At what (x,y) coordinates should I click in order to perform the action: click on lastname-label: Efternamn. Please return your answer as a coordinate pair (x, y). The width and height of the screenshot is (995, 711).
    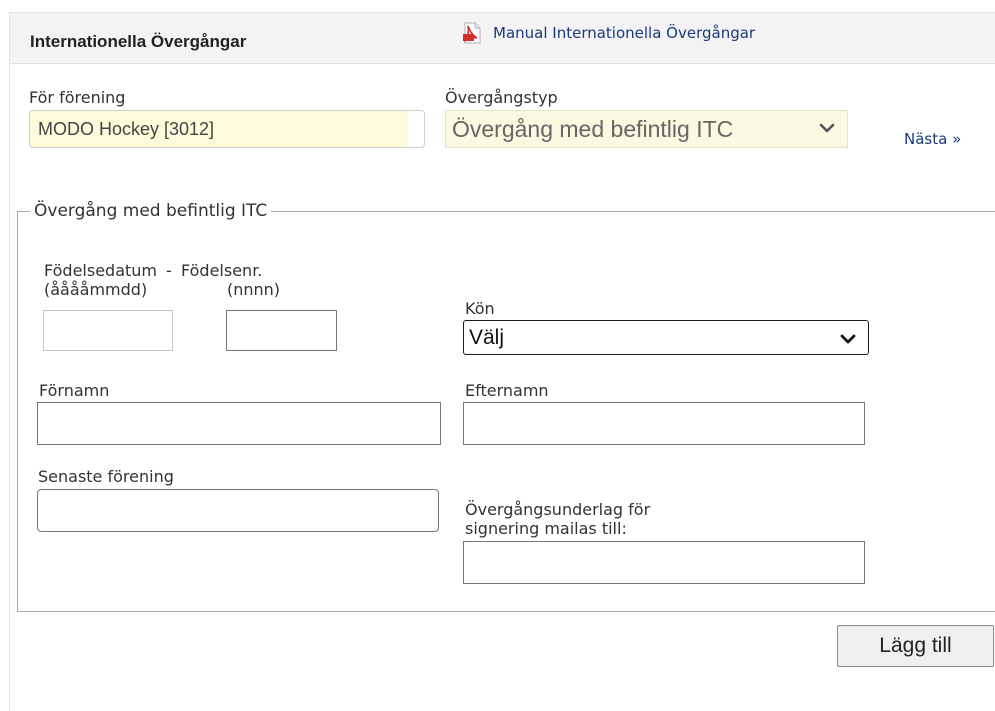
    Looking at the image, I should click on (507, 390).